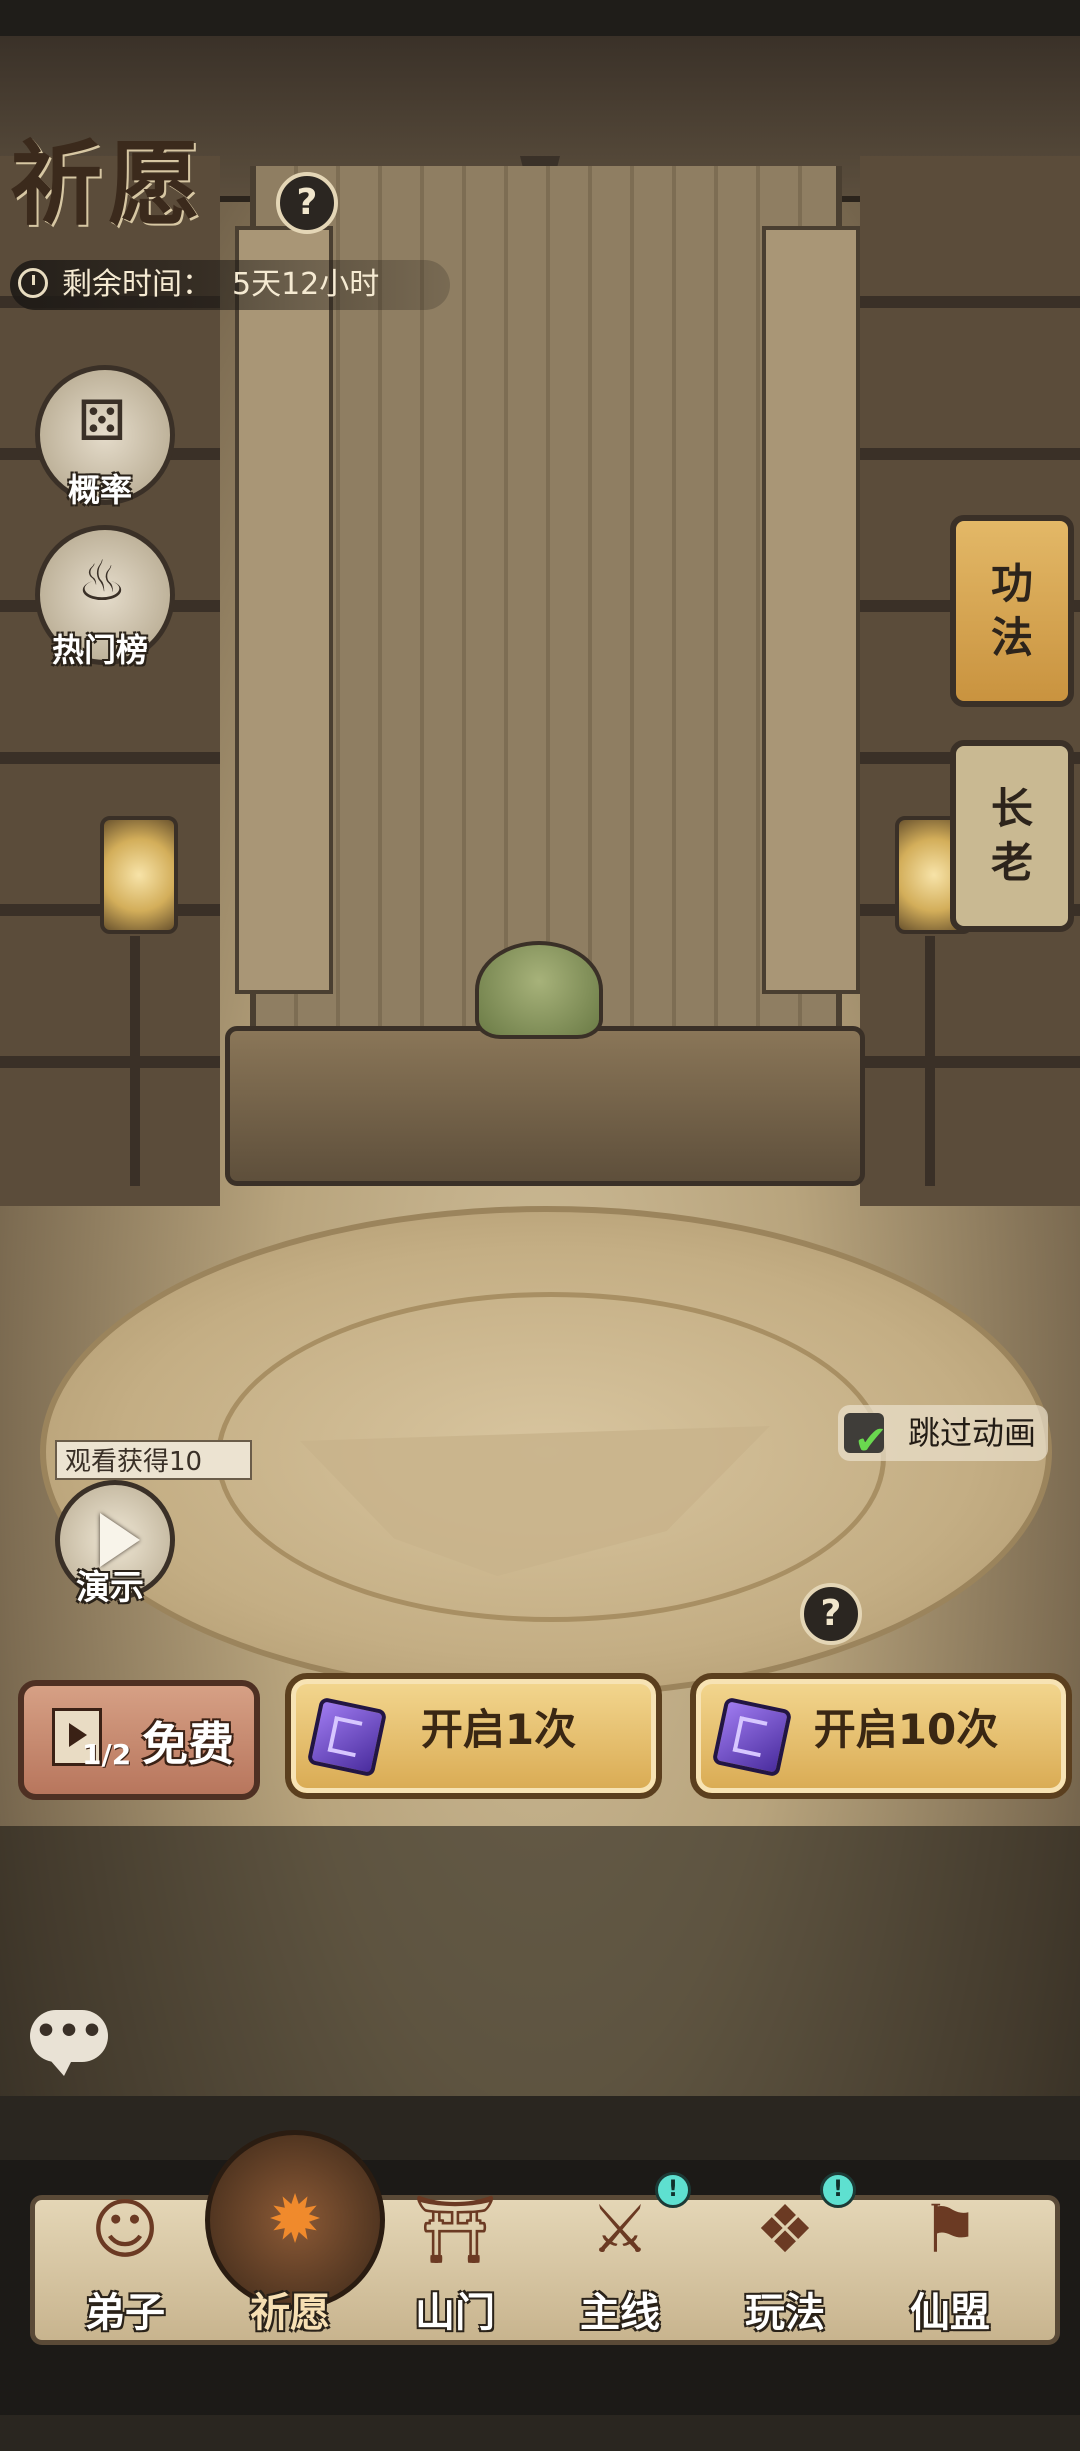 Image resolution: width=1080 pixels, height=2451 pixels. Describe the element at coordinates (539, 990) in the screenshot. I see `incense-burner` at that location.